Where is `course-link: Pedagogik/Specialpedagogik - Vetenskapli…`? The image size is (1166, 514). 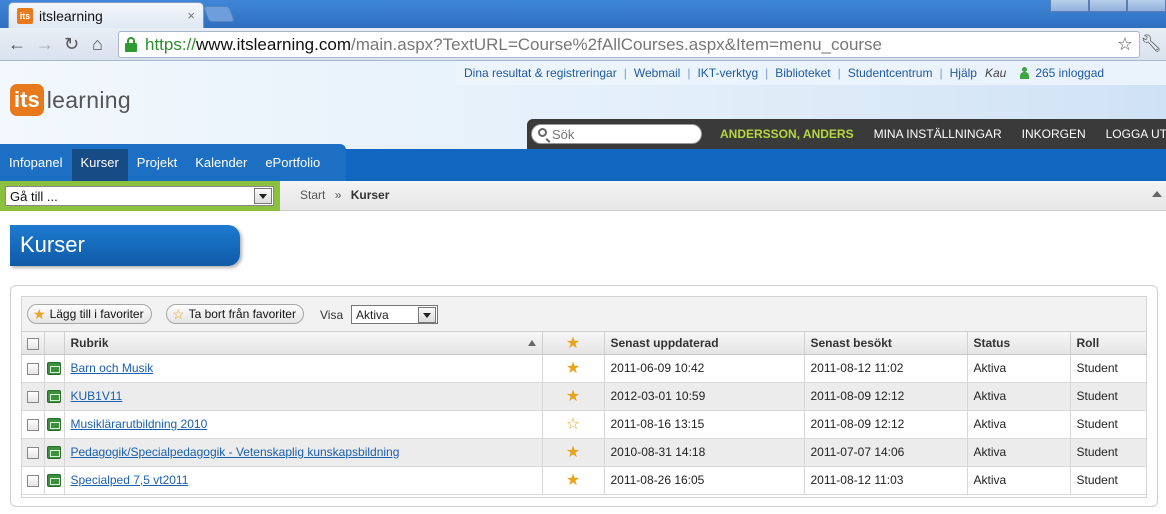 course-link: Pedagogik/Specialpedagogik - Vetenskapli… is located at coordinates (235, 452).